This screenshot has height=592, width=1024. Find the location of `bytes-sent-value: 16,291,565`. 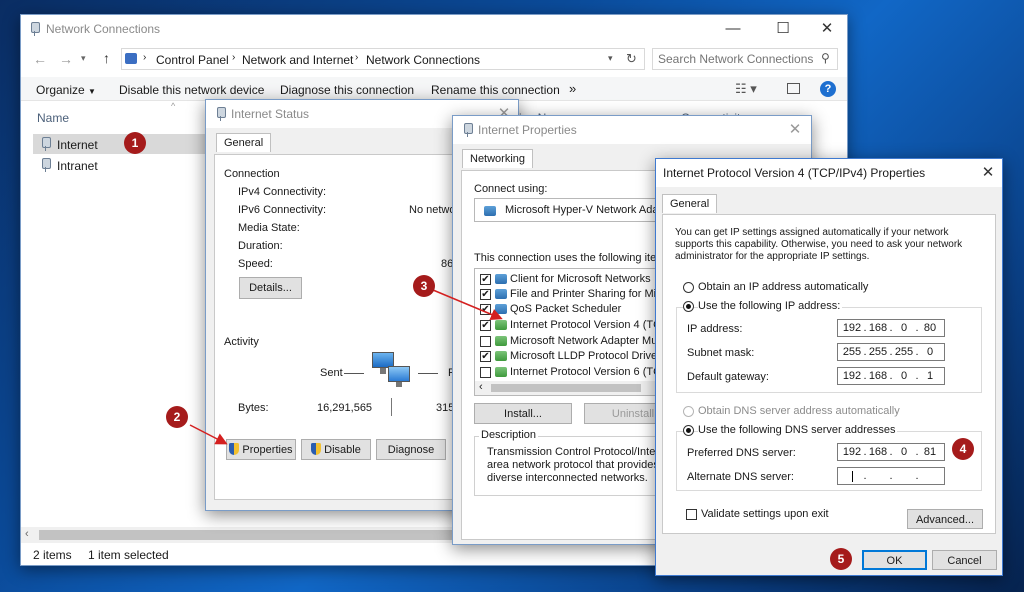

bytes-sent-value: 16,291,565 is located at coordinates (345, 408).